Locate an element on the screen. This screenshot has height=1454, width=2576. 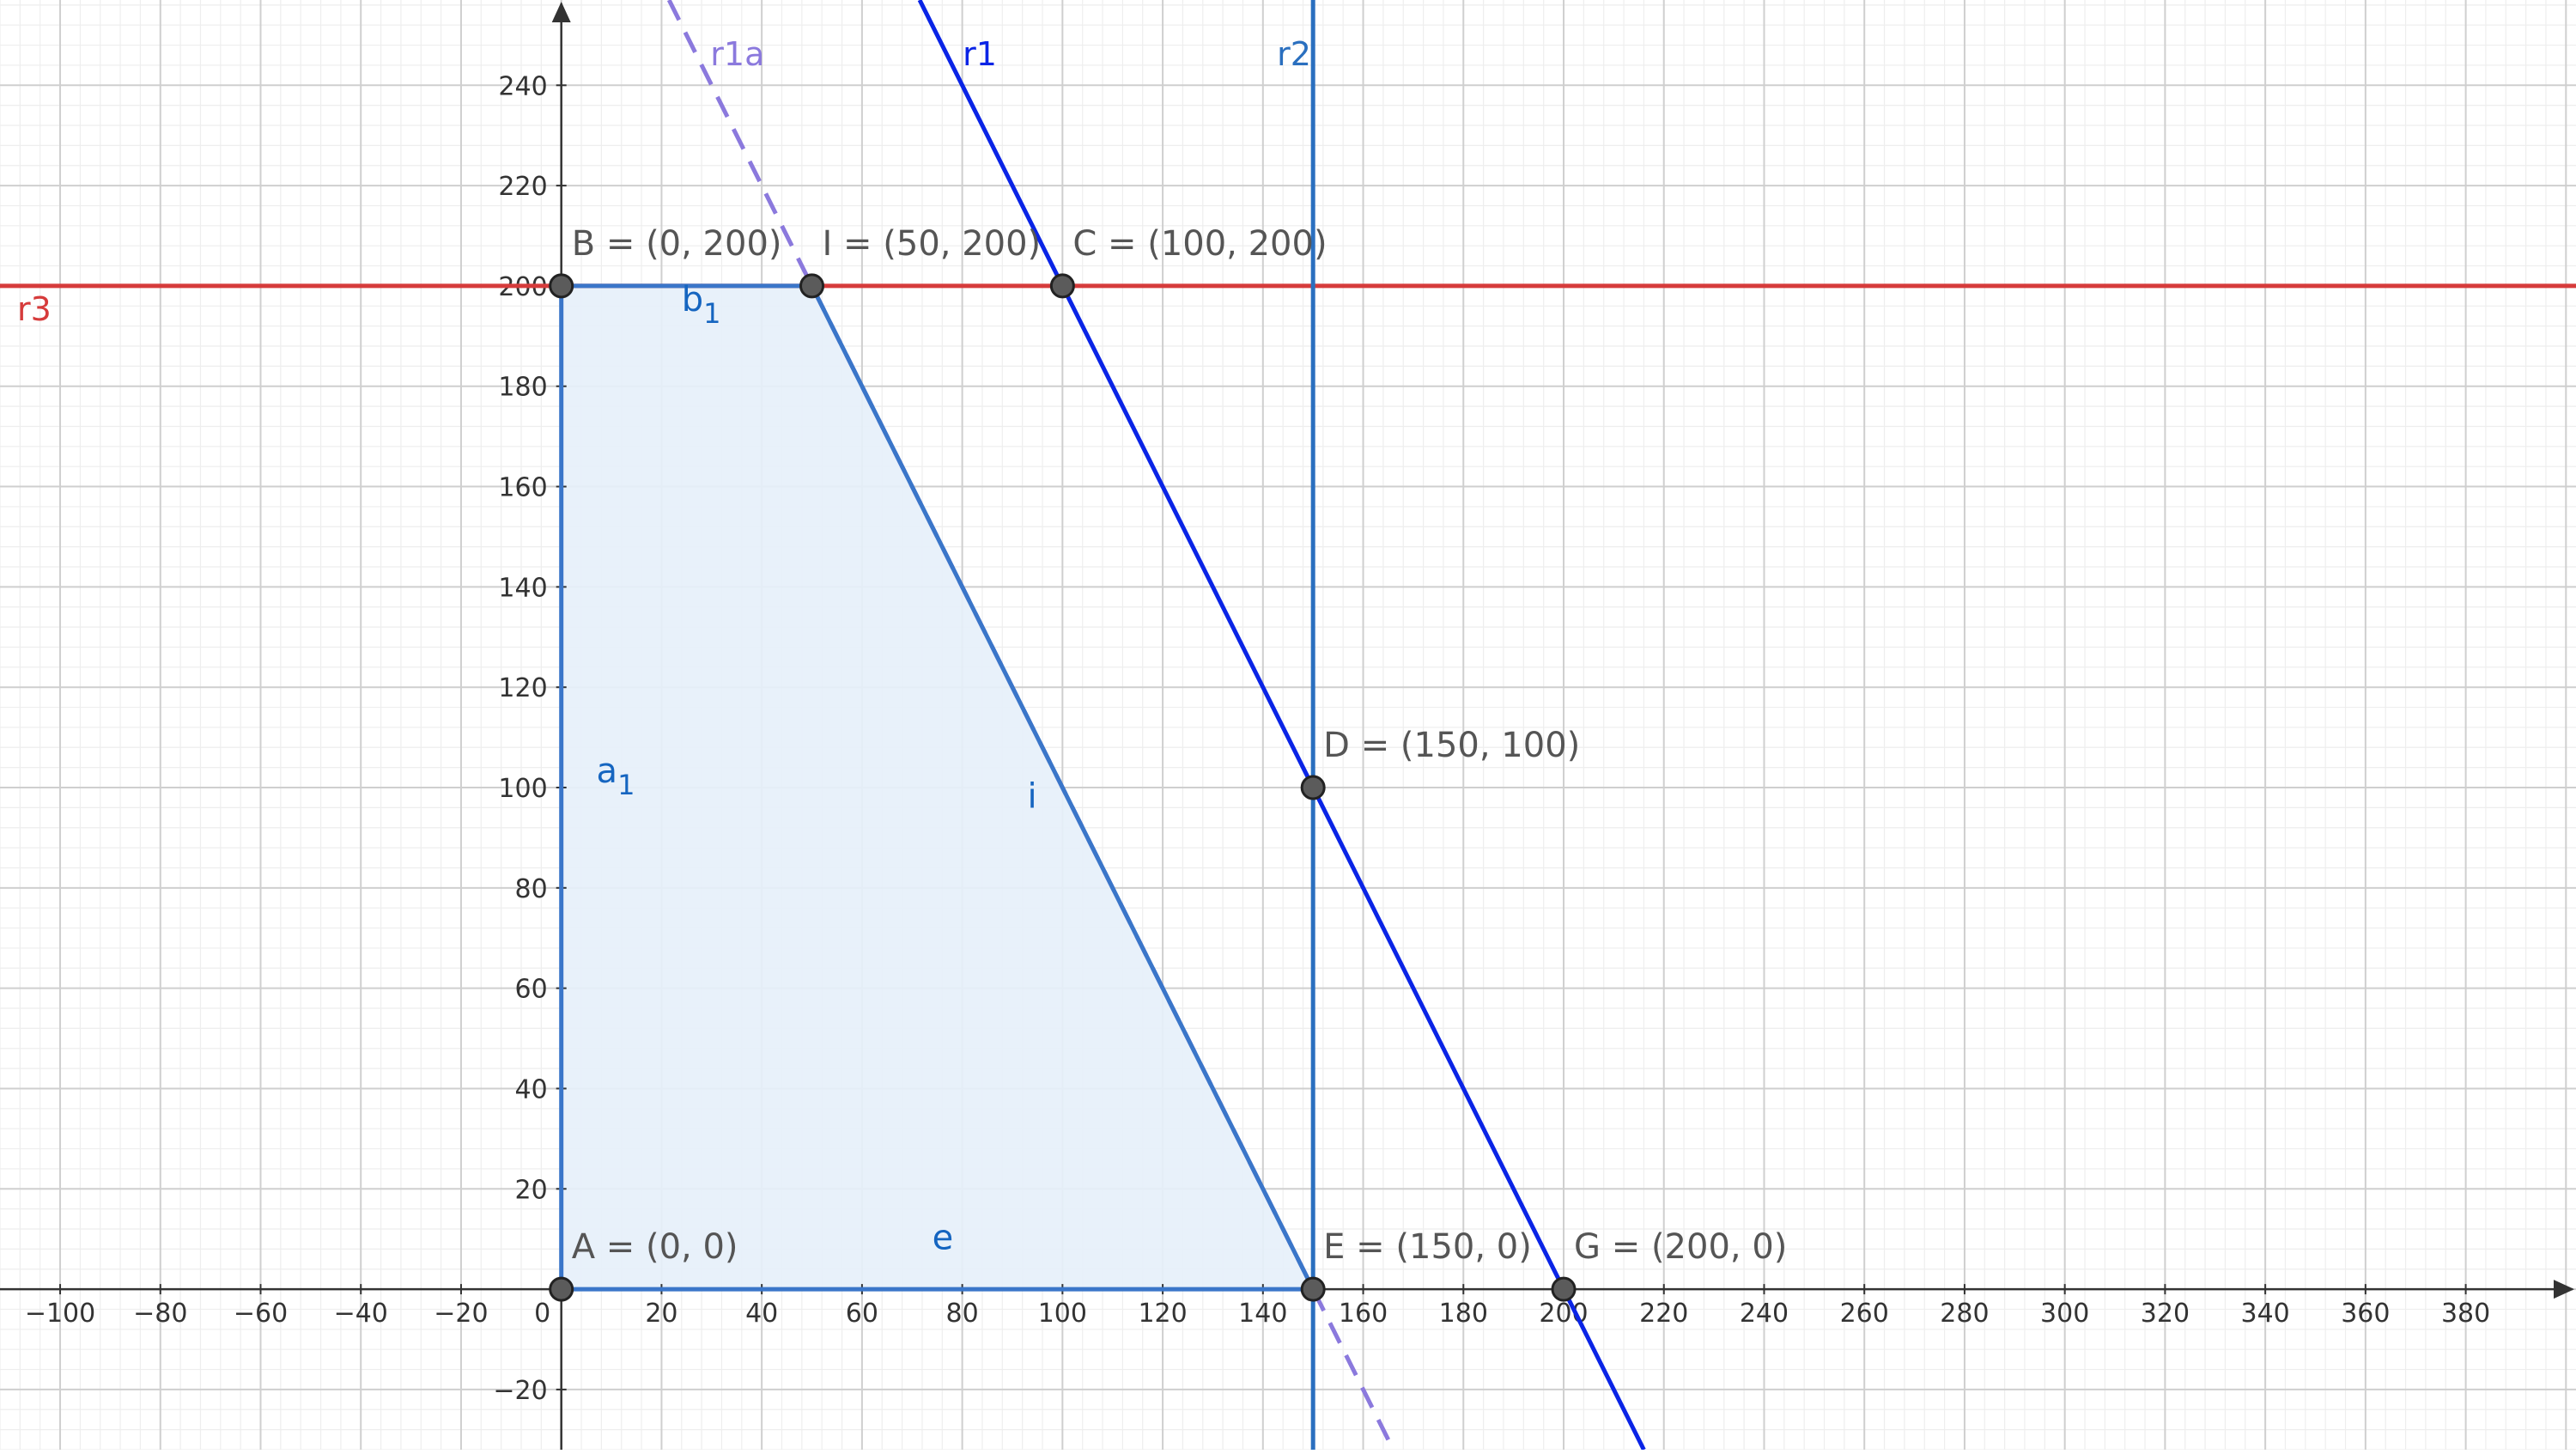
y-tick-label: 220 is located at coordinates (522, 187).